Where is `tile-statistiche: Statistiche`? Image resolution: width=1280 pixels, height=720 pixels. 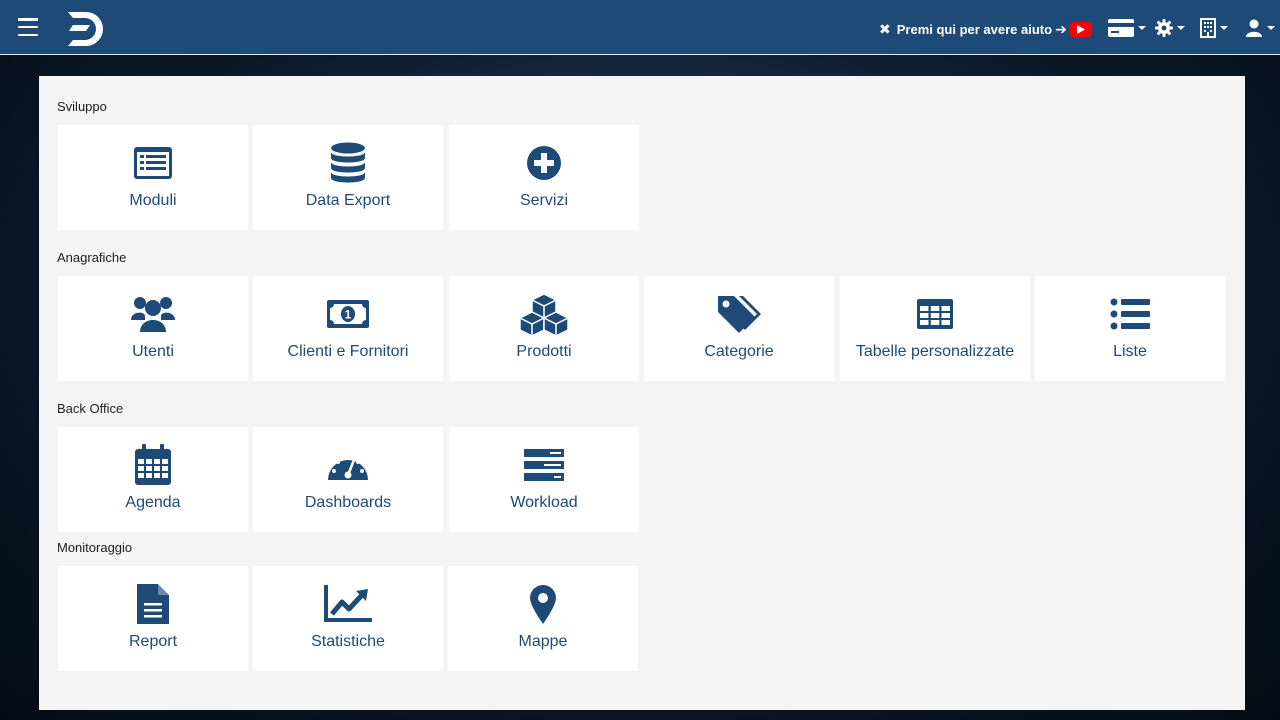 tile-statistiche: Statistiche is located at coordinates (348, 618).